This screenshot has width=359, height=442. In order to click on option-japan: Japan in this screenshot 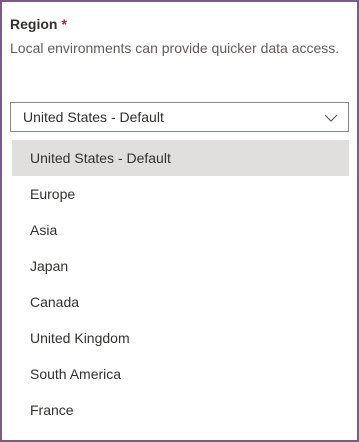, I will do `click(180, 266)`.